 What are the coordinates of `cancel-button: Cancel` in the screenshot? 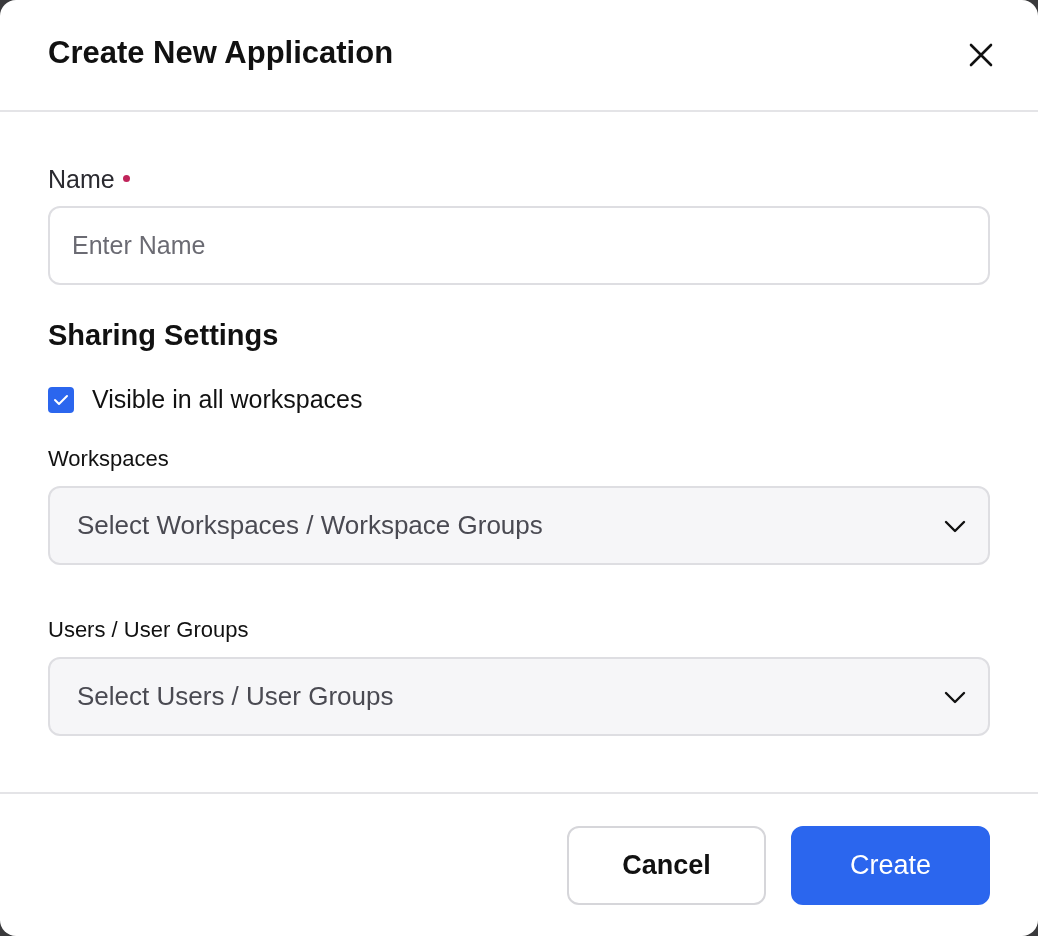 It's located at (666, 865).